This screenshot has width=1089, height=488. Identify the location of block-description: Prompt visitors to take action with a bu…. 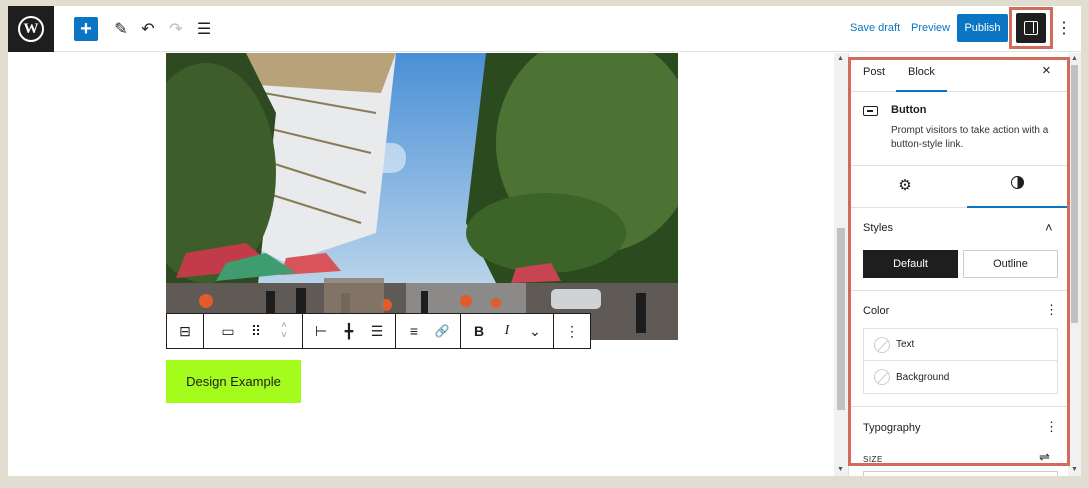
(970, 137).